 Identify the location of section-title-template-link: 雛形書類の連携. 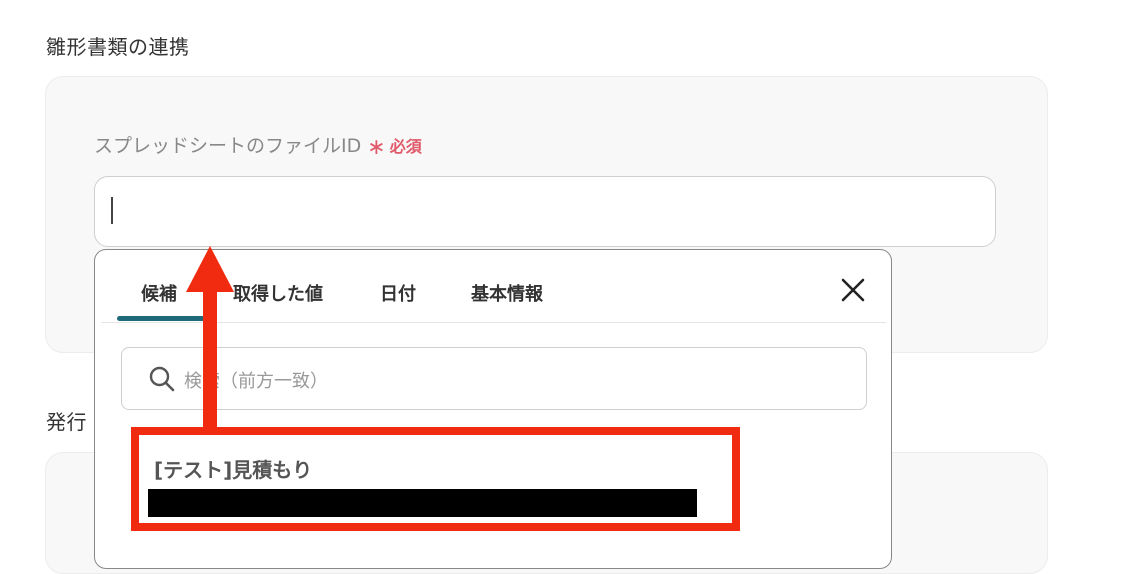
(118, 47).